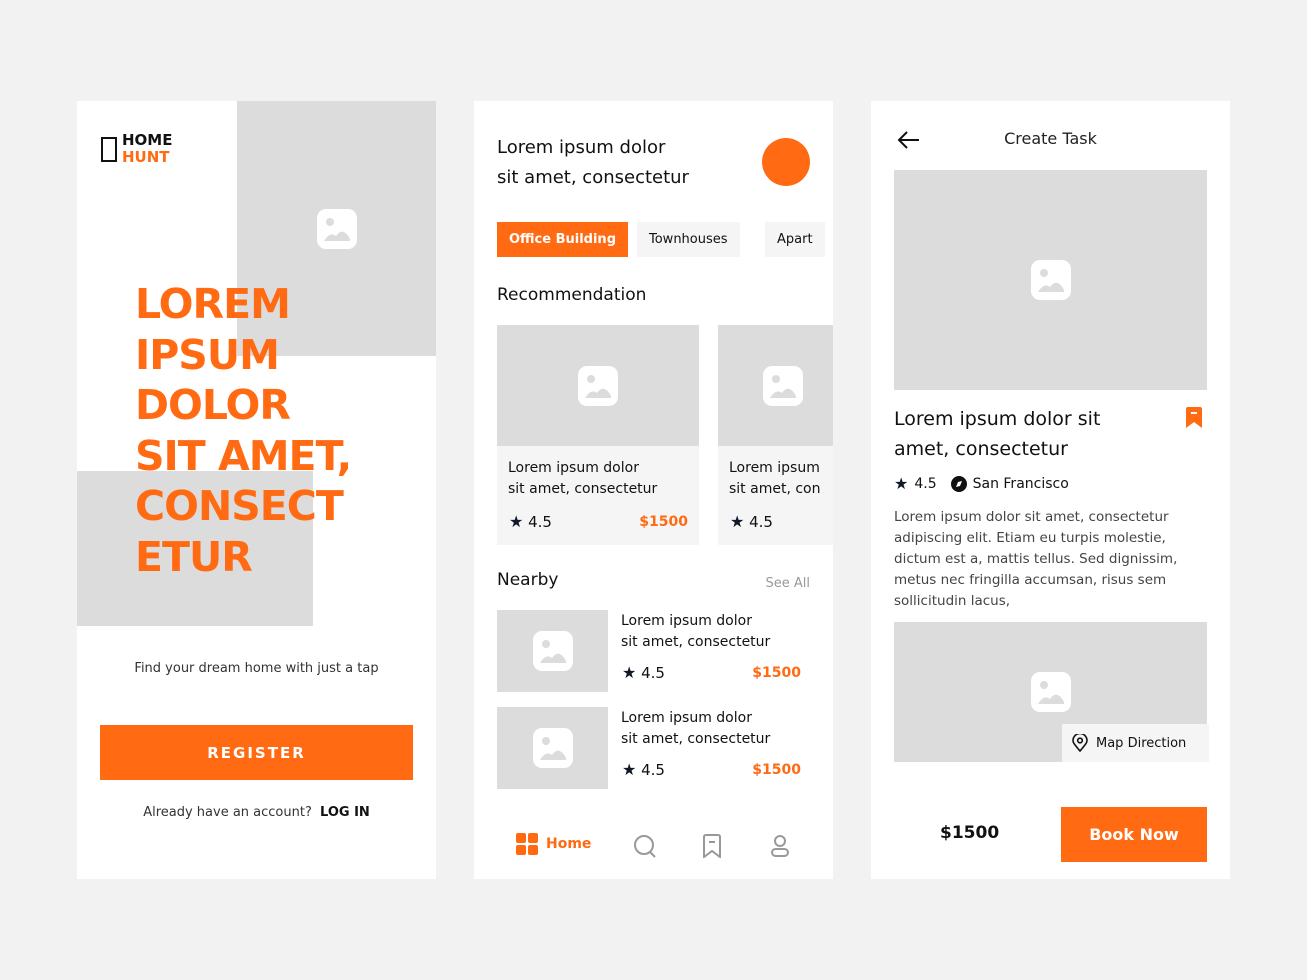  I want to click on compass-icon, so click(958, 483).